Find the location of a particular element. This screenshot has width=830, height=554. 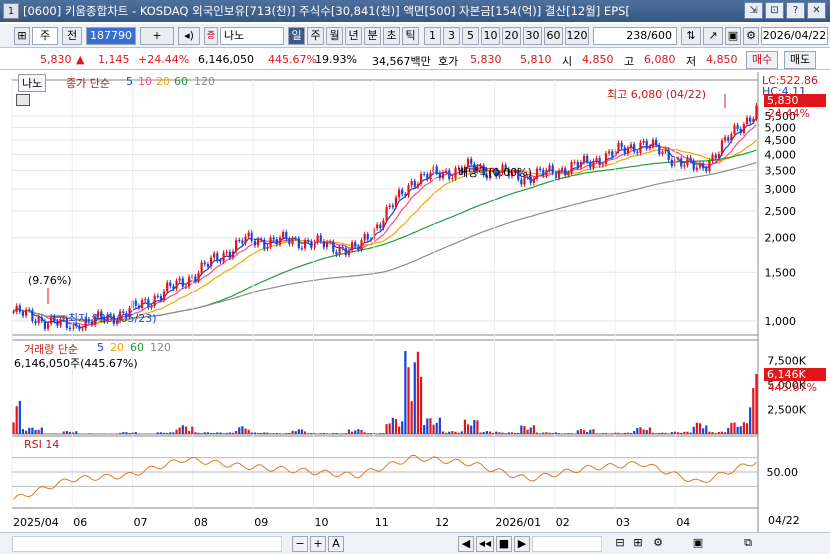

market-select: 주 is located at coordinates (45, 36).